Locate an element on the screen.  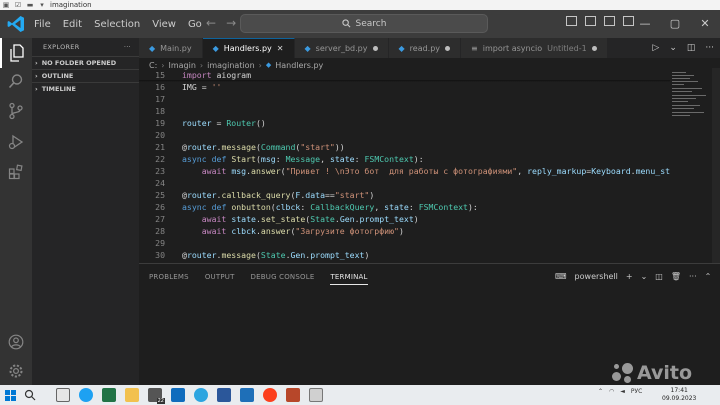
accounts-activity-button is located at coordinates (16, 342).